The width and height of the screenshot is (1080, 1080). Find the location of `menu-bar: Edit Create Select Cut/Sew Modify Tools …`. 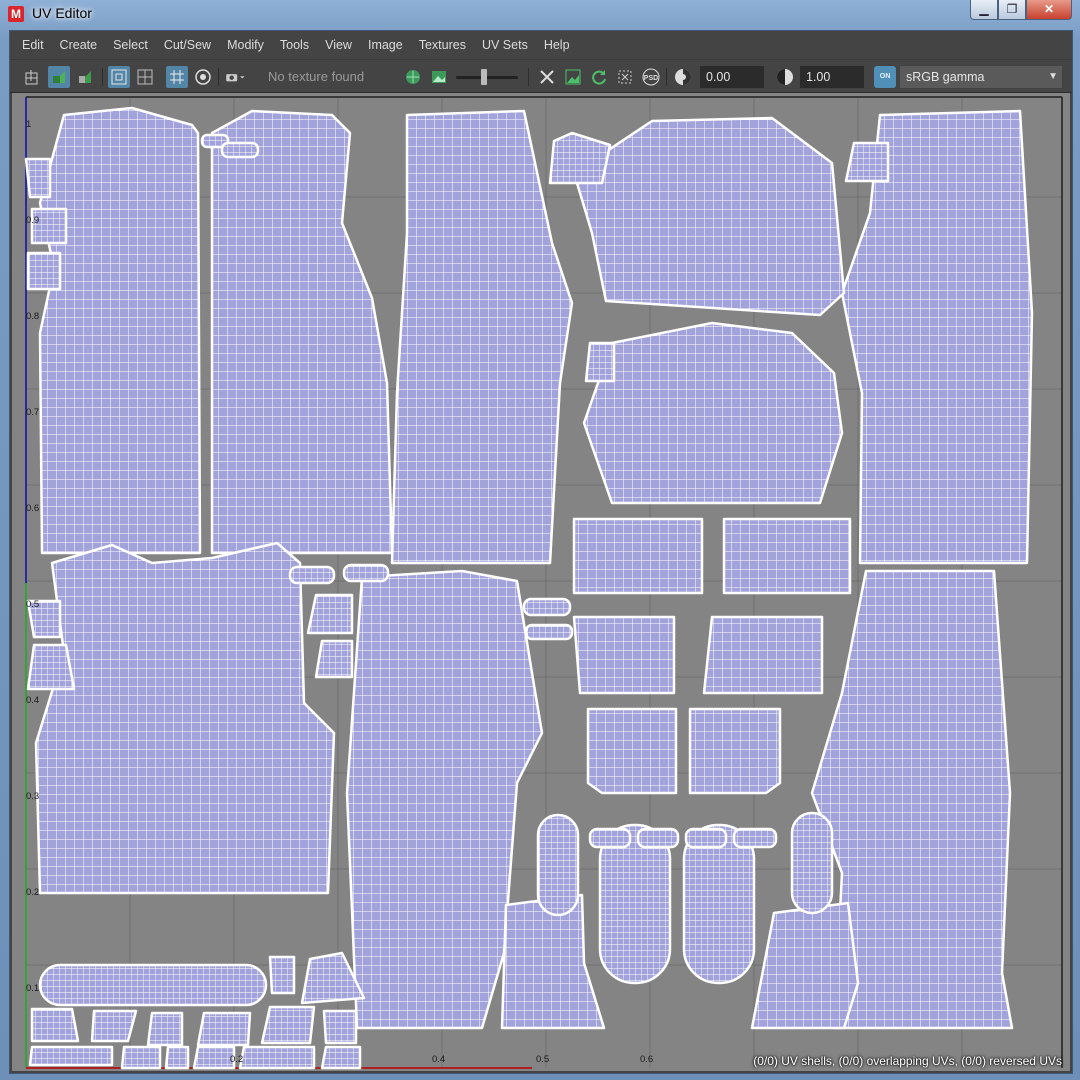

menu-bar: Edit Create Select Cut/Sew Modify Tools … is located at coordinates (541, 45).